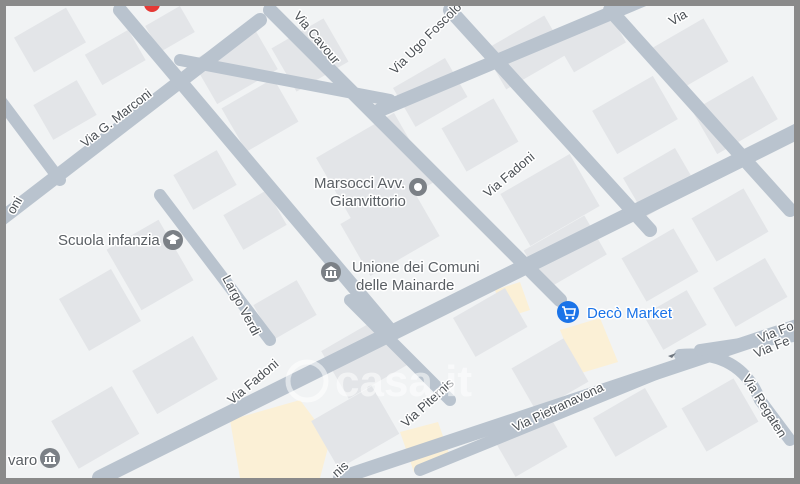 This screenshot has height=484, width=800. Describe the element at coordinates (418, 187) in the screenshot. I see `location-pin-icon` at that location.